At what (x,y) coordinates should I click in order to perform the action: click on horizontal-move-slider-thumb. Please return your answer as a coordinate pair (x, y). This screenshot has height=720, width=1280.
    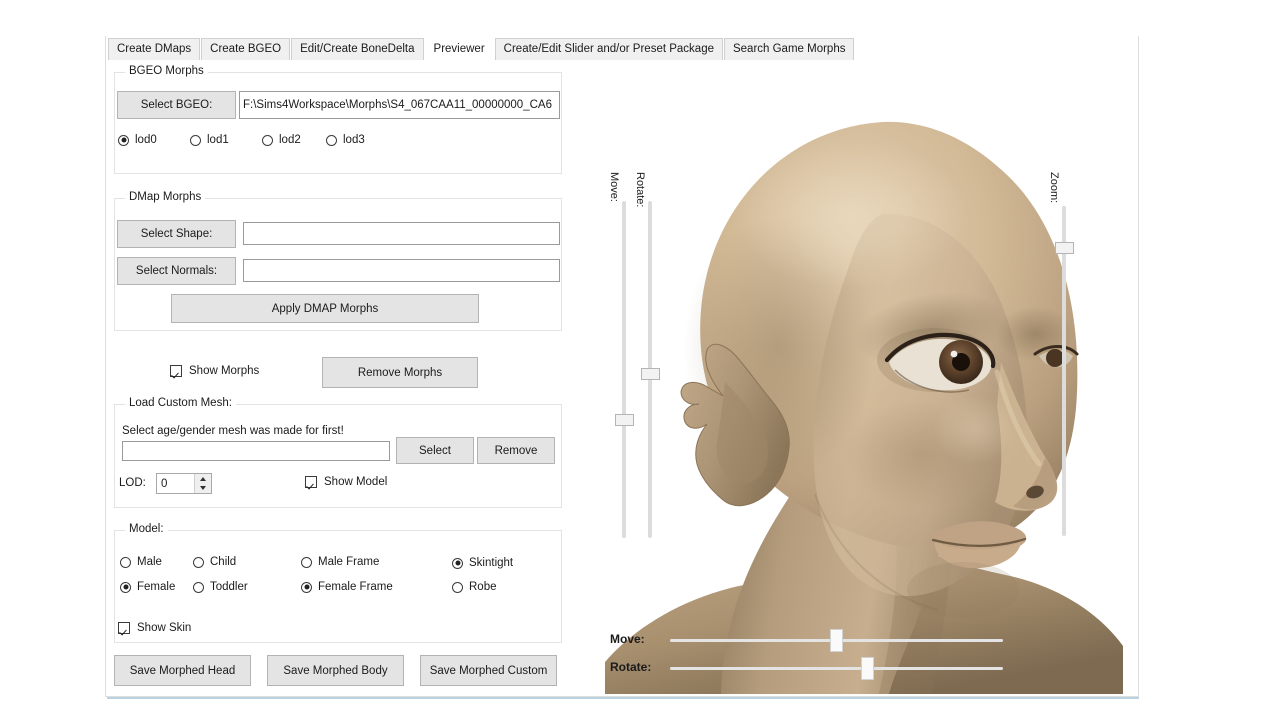
    Looking at the image, I should click on (836, 640).